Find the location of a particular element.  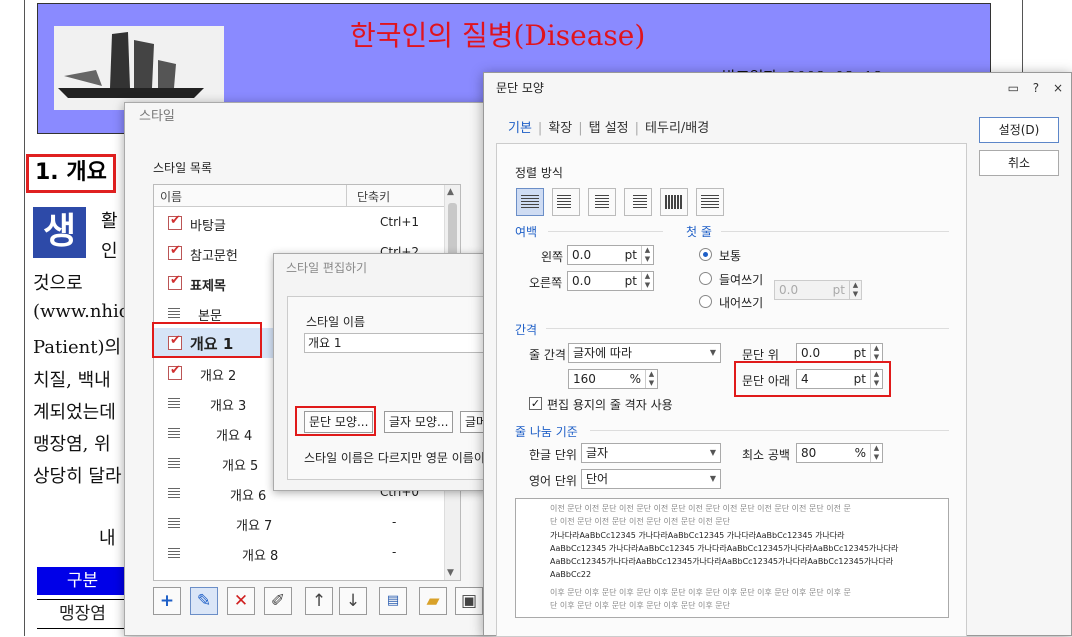

line-spacing-label: 줄 간격 is located at coordinates (547, 355).